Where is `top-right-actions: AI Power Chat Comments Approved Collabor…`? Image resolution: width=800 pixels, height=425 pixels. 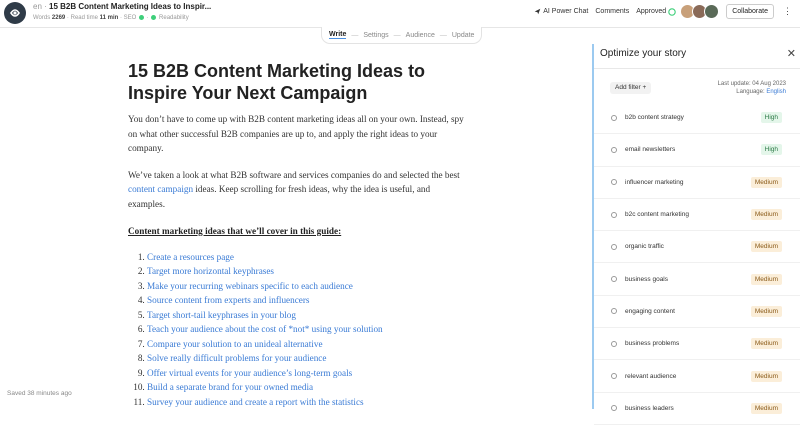 top-right-actions: AI Power Chat Comments Approved Collabor… is located at coordinates (664, 11).